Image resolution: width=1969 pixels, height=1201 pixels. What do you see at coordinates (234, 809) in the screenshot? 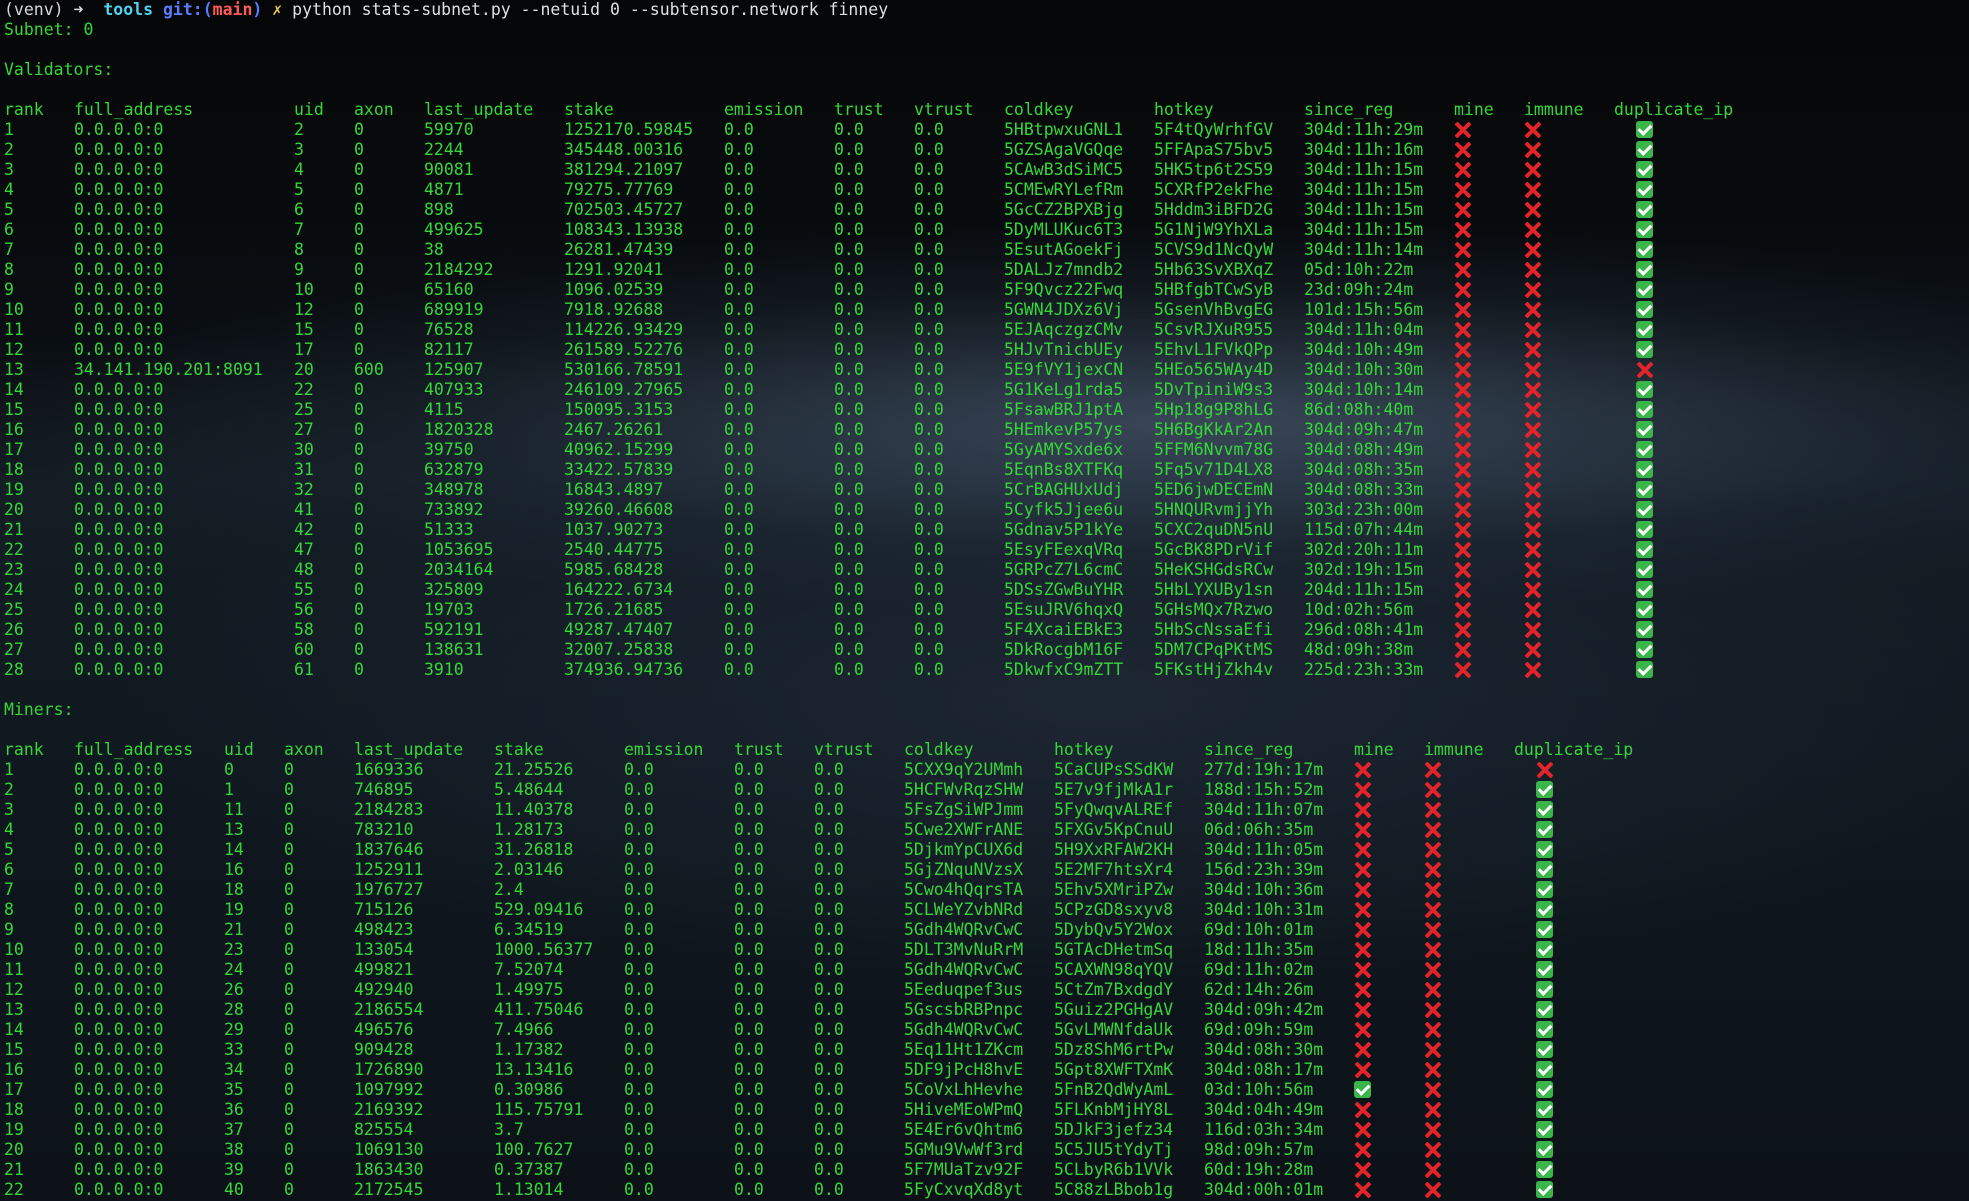
I see `miner-cell-uid: 11` at bounding box center [234, 809].